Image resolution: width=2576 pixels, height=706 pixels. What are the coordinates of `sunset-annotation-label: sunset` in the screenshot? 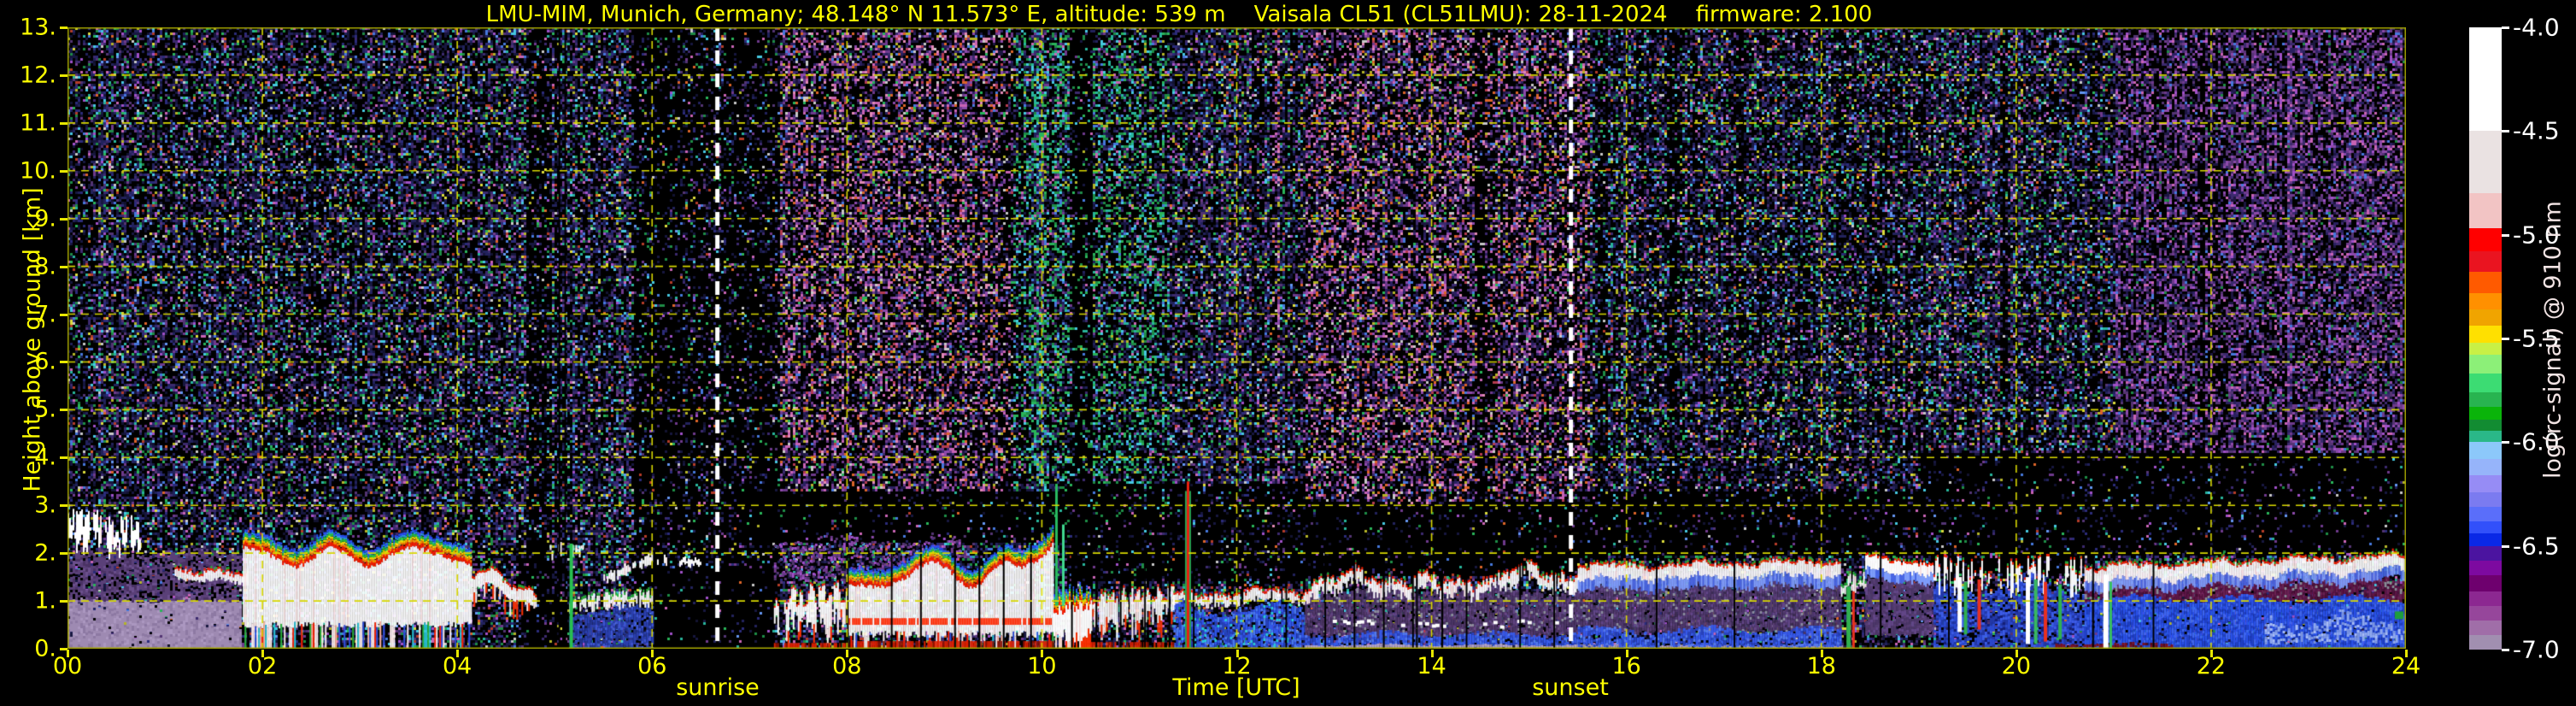 It's located at (1570, 687).